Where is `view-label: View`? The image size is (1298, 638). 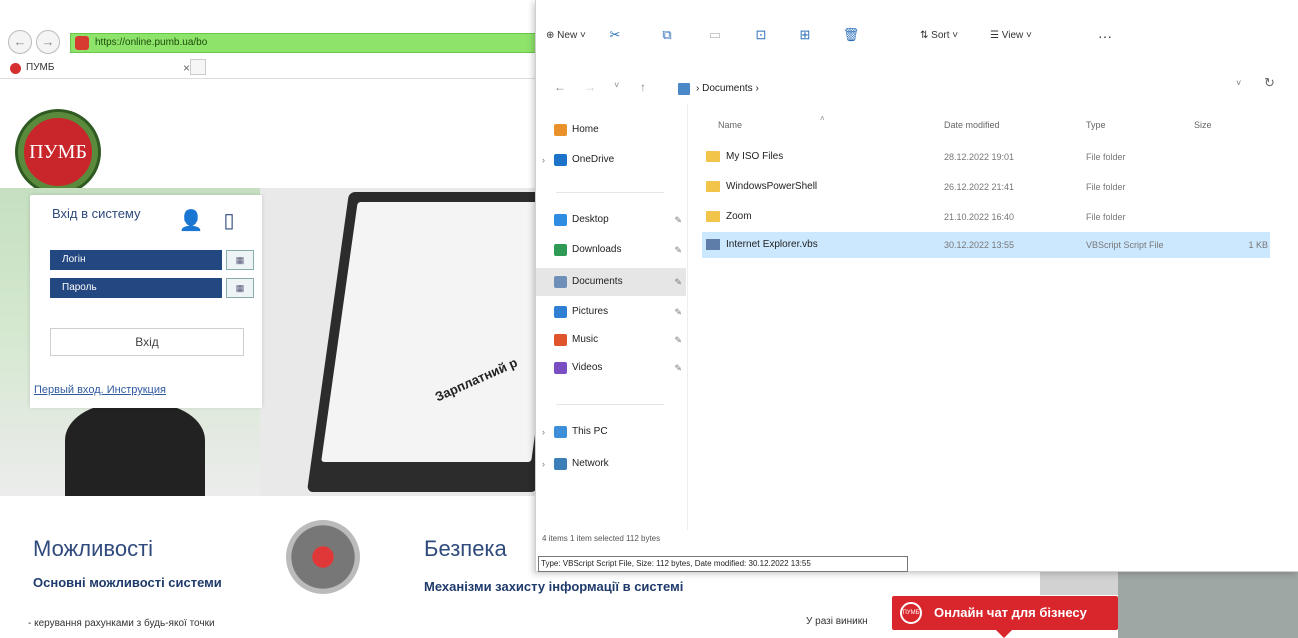 view-label: View is located at coordinates (1012, 35).